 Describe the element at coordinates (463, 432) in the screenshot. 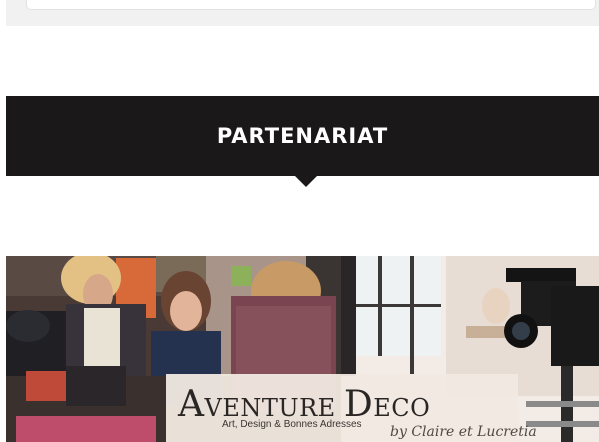

I see `partner-logo-signature: by Claire et Lucretia` at that location.